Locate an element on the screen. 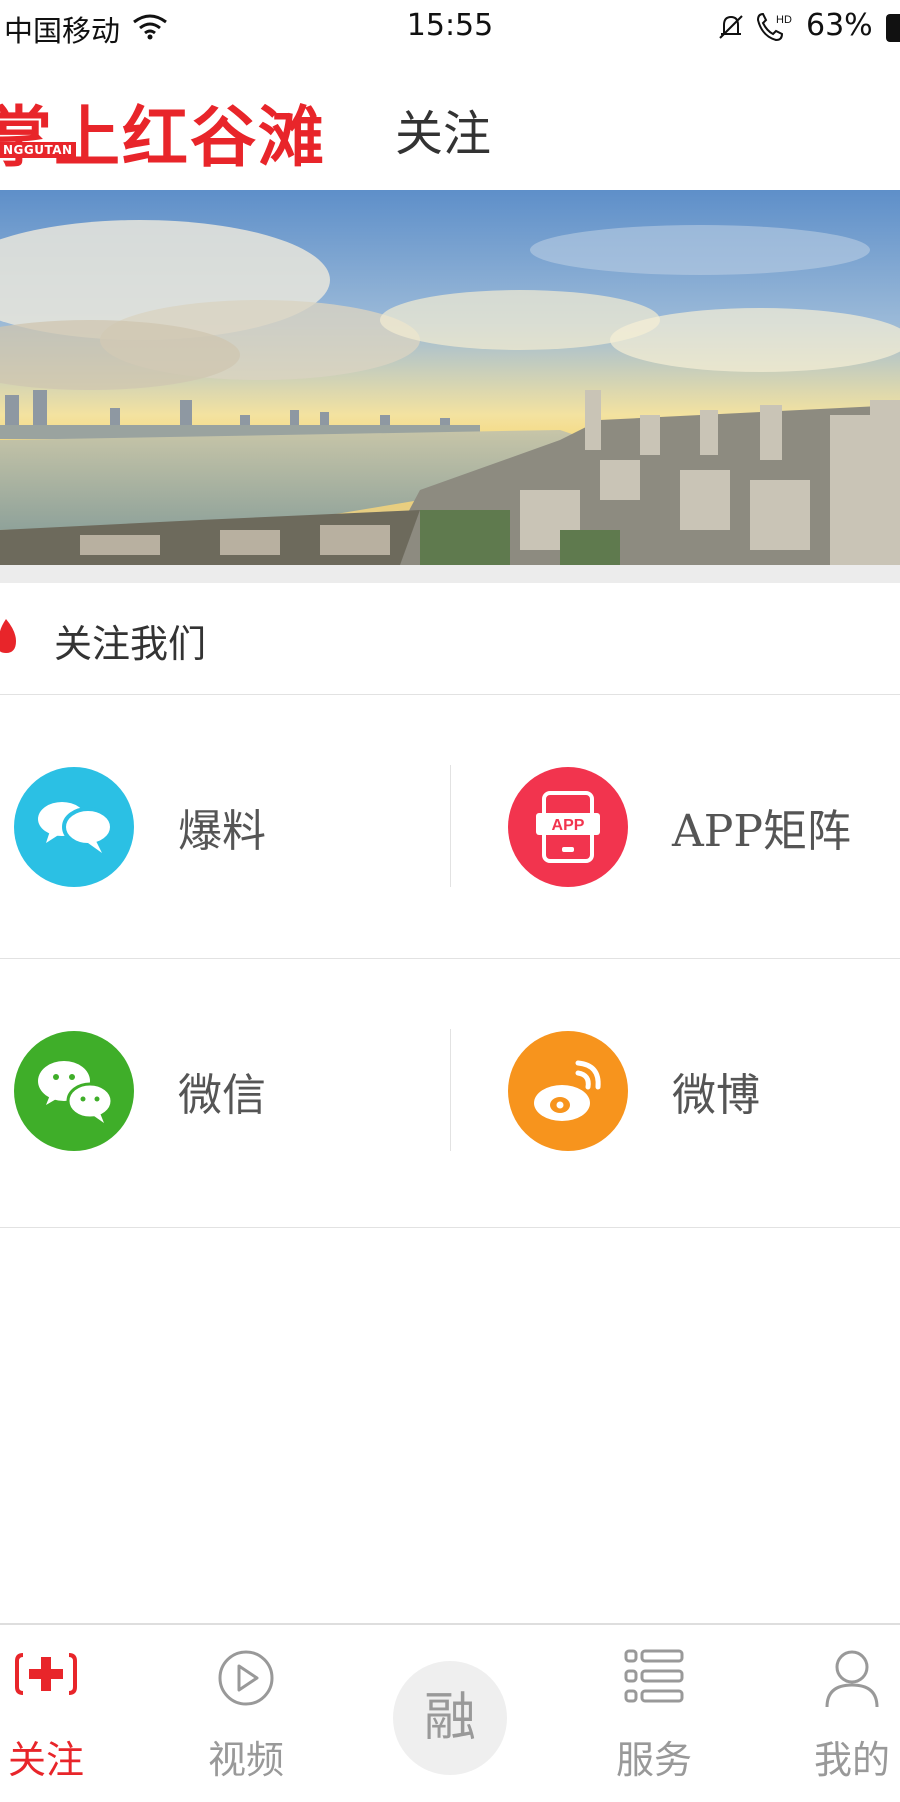 The height and width of the screenshot is (1802, 900). weibo-label: 微博 is located at coordinates (716, 1095).